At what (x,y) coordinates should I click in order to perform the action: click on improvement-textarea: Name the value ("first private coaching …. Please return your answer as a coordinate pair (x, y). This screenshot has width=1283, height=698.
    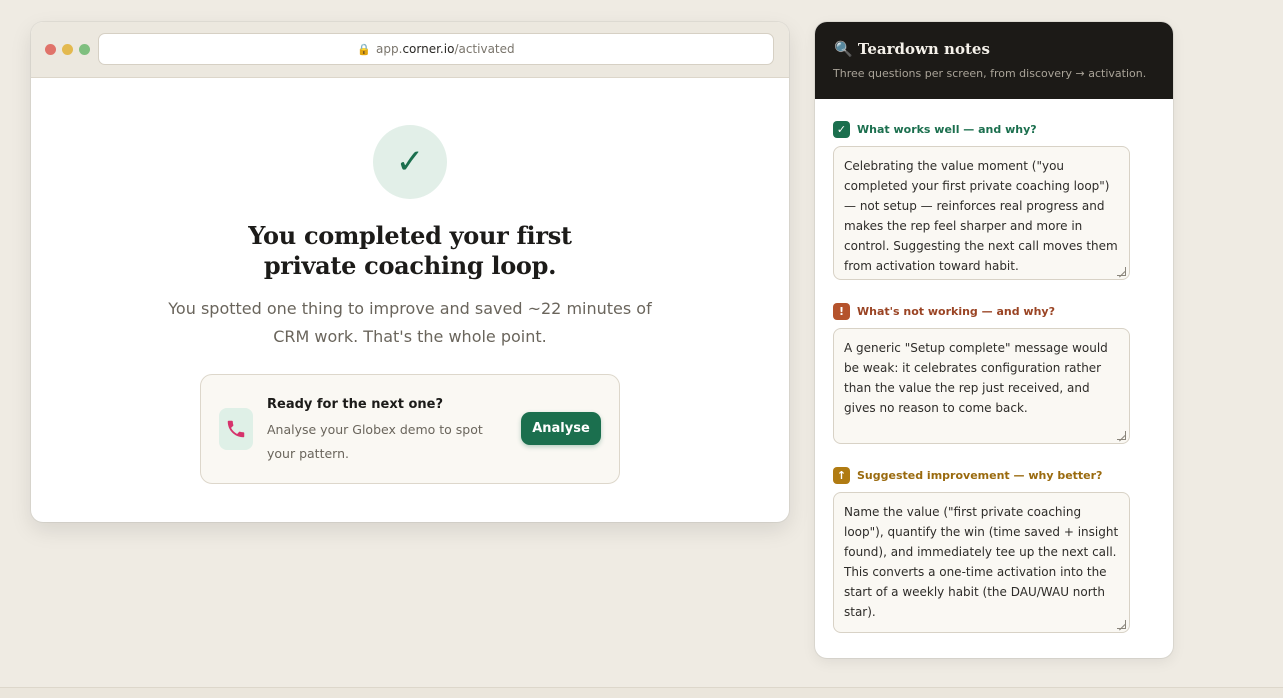
    Looking at the image, I should click on (981, 562).